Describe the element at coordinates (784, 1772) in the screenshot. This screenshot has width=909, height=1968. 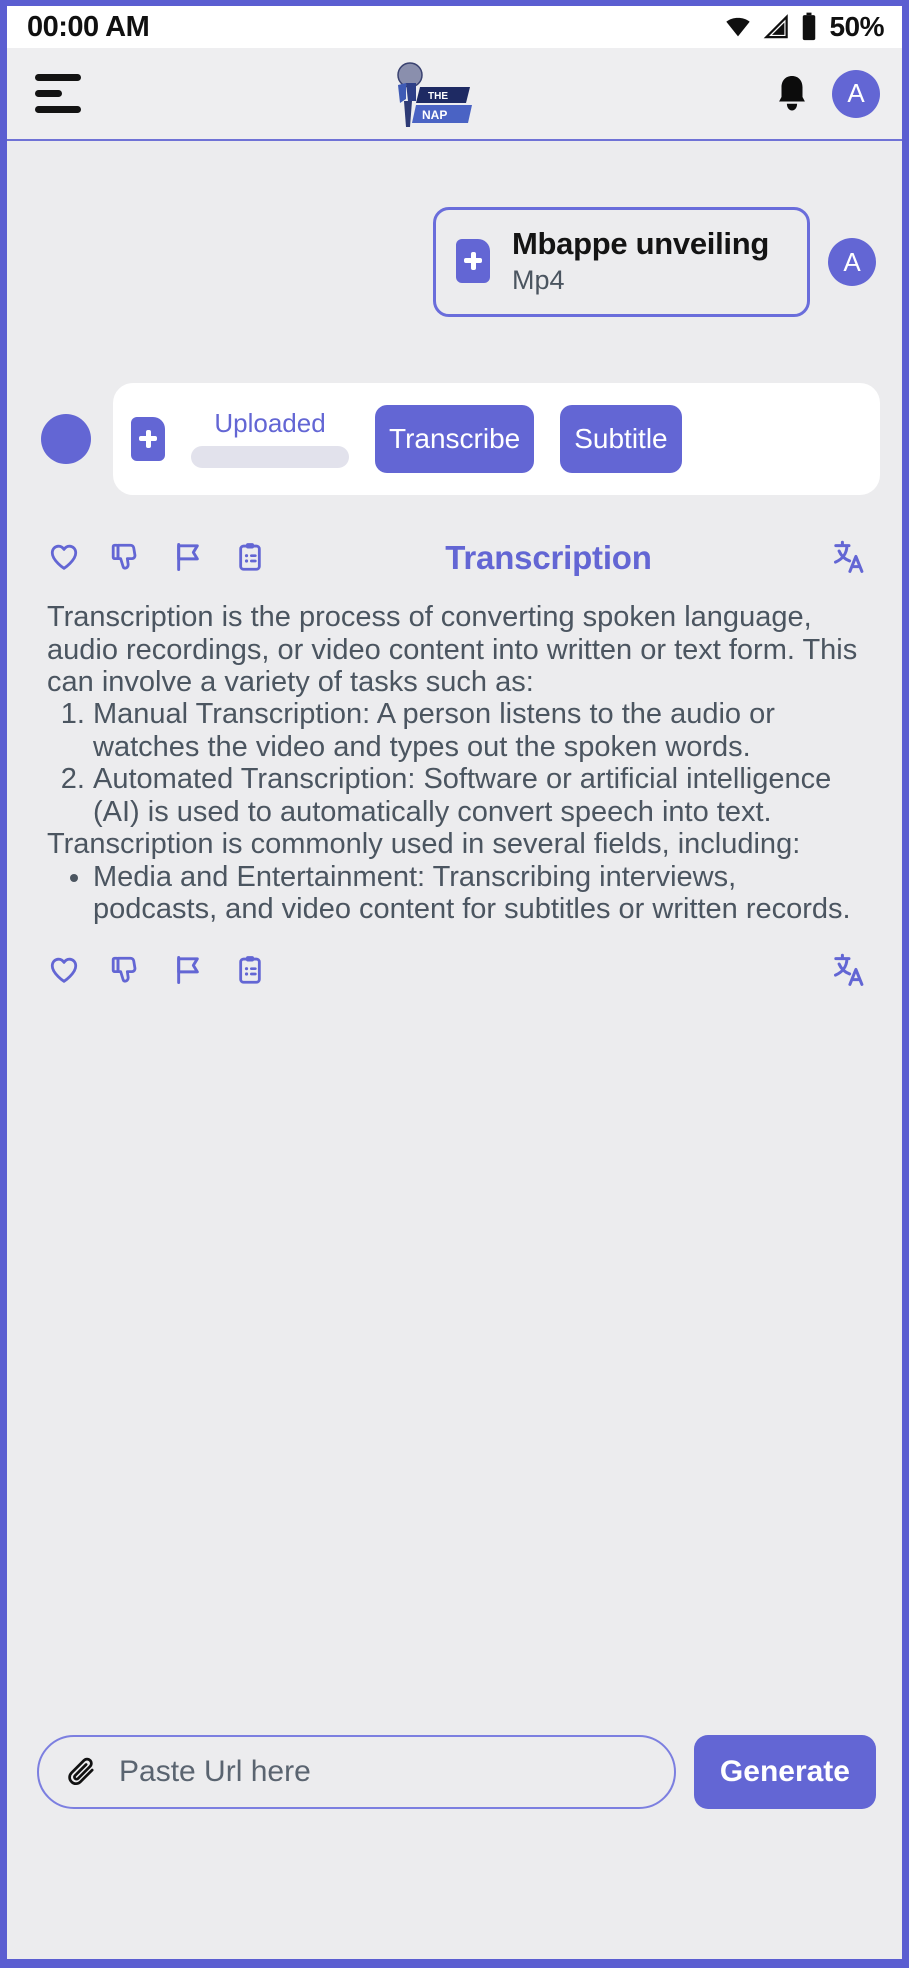
I see `generate-button: Generate` at that location.